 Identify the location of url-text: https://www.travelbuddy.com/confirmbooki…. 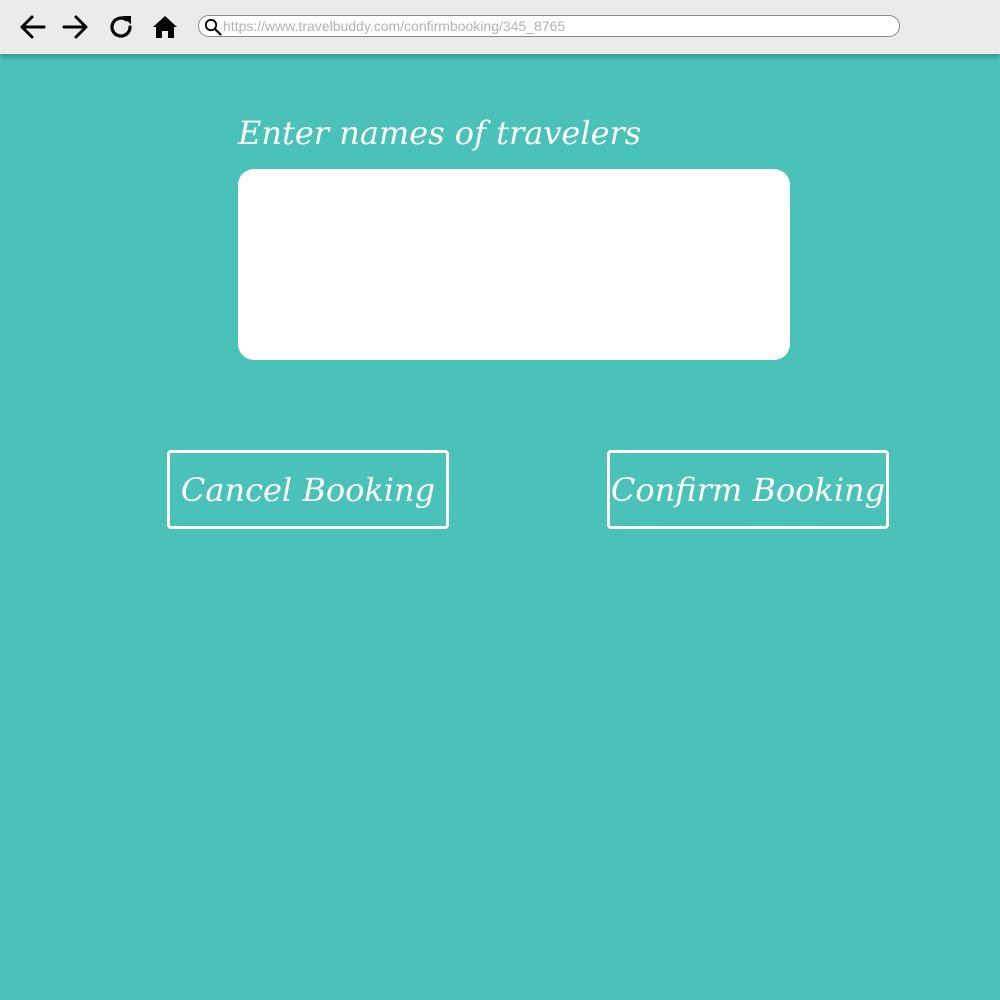
(394, 26).